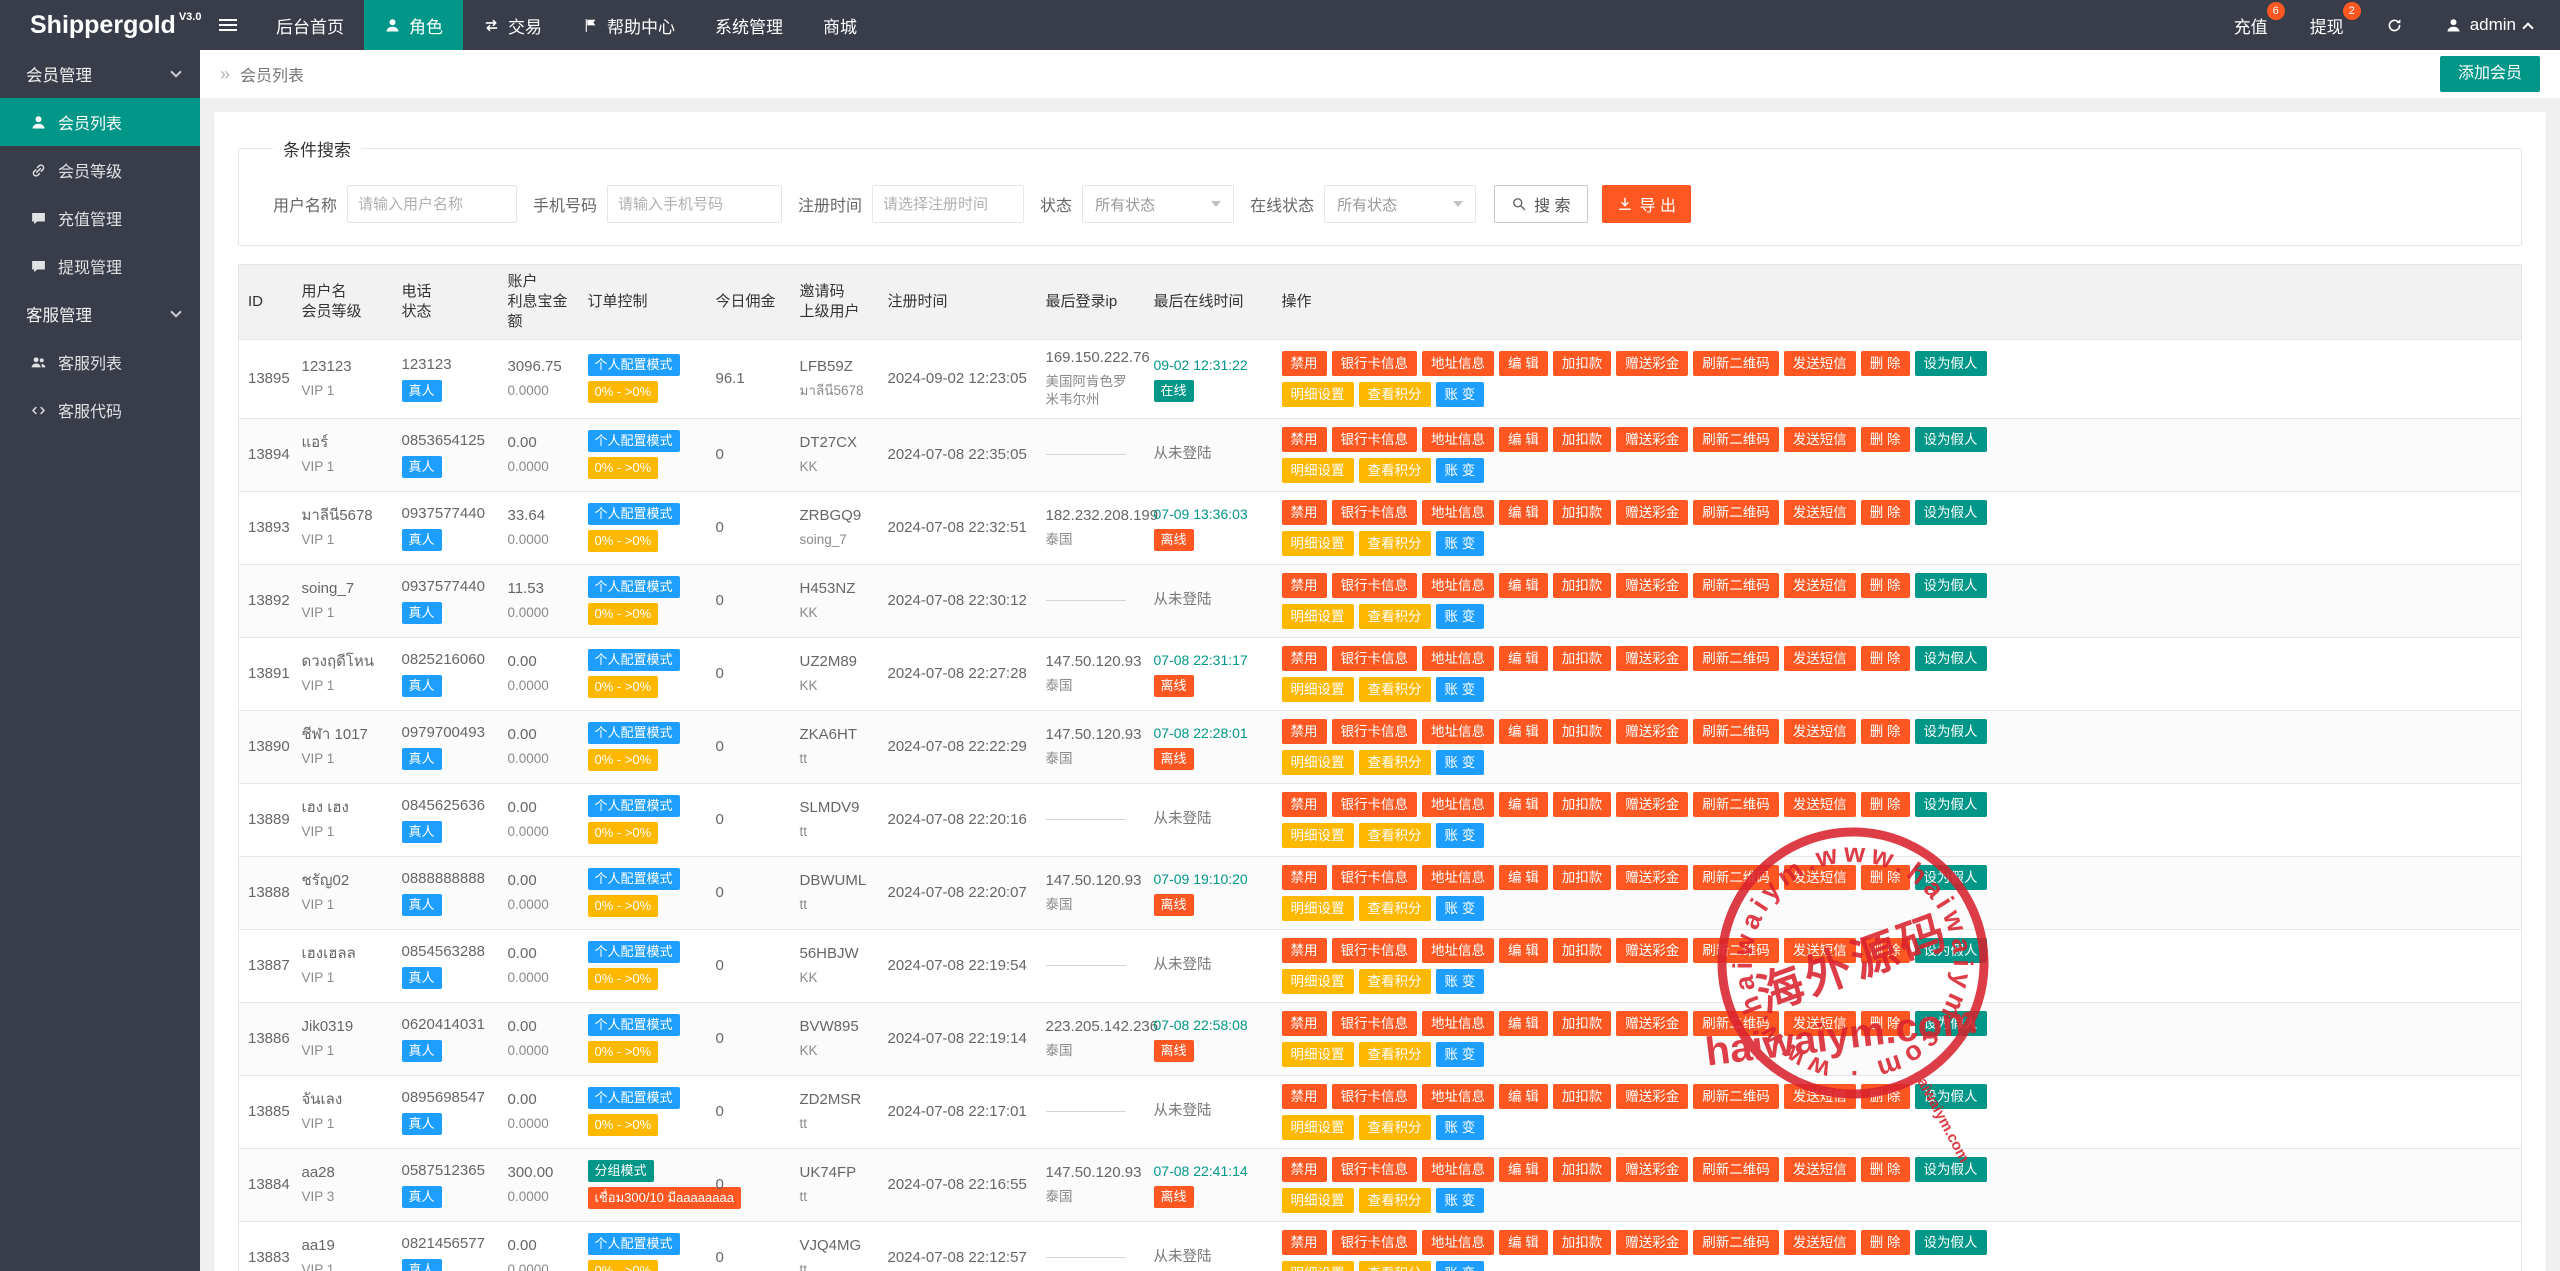  Describe the element at coordinates (413, 25) in the screenshot. I see `nav-item-roles: 角色` at that location.